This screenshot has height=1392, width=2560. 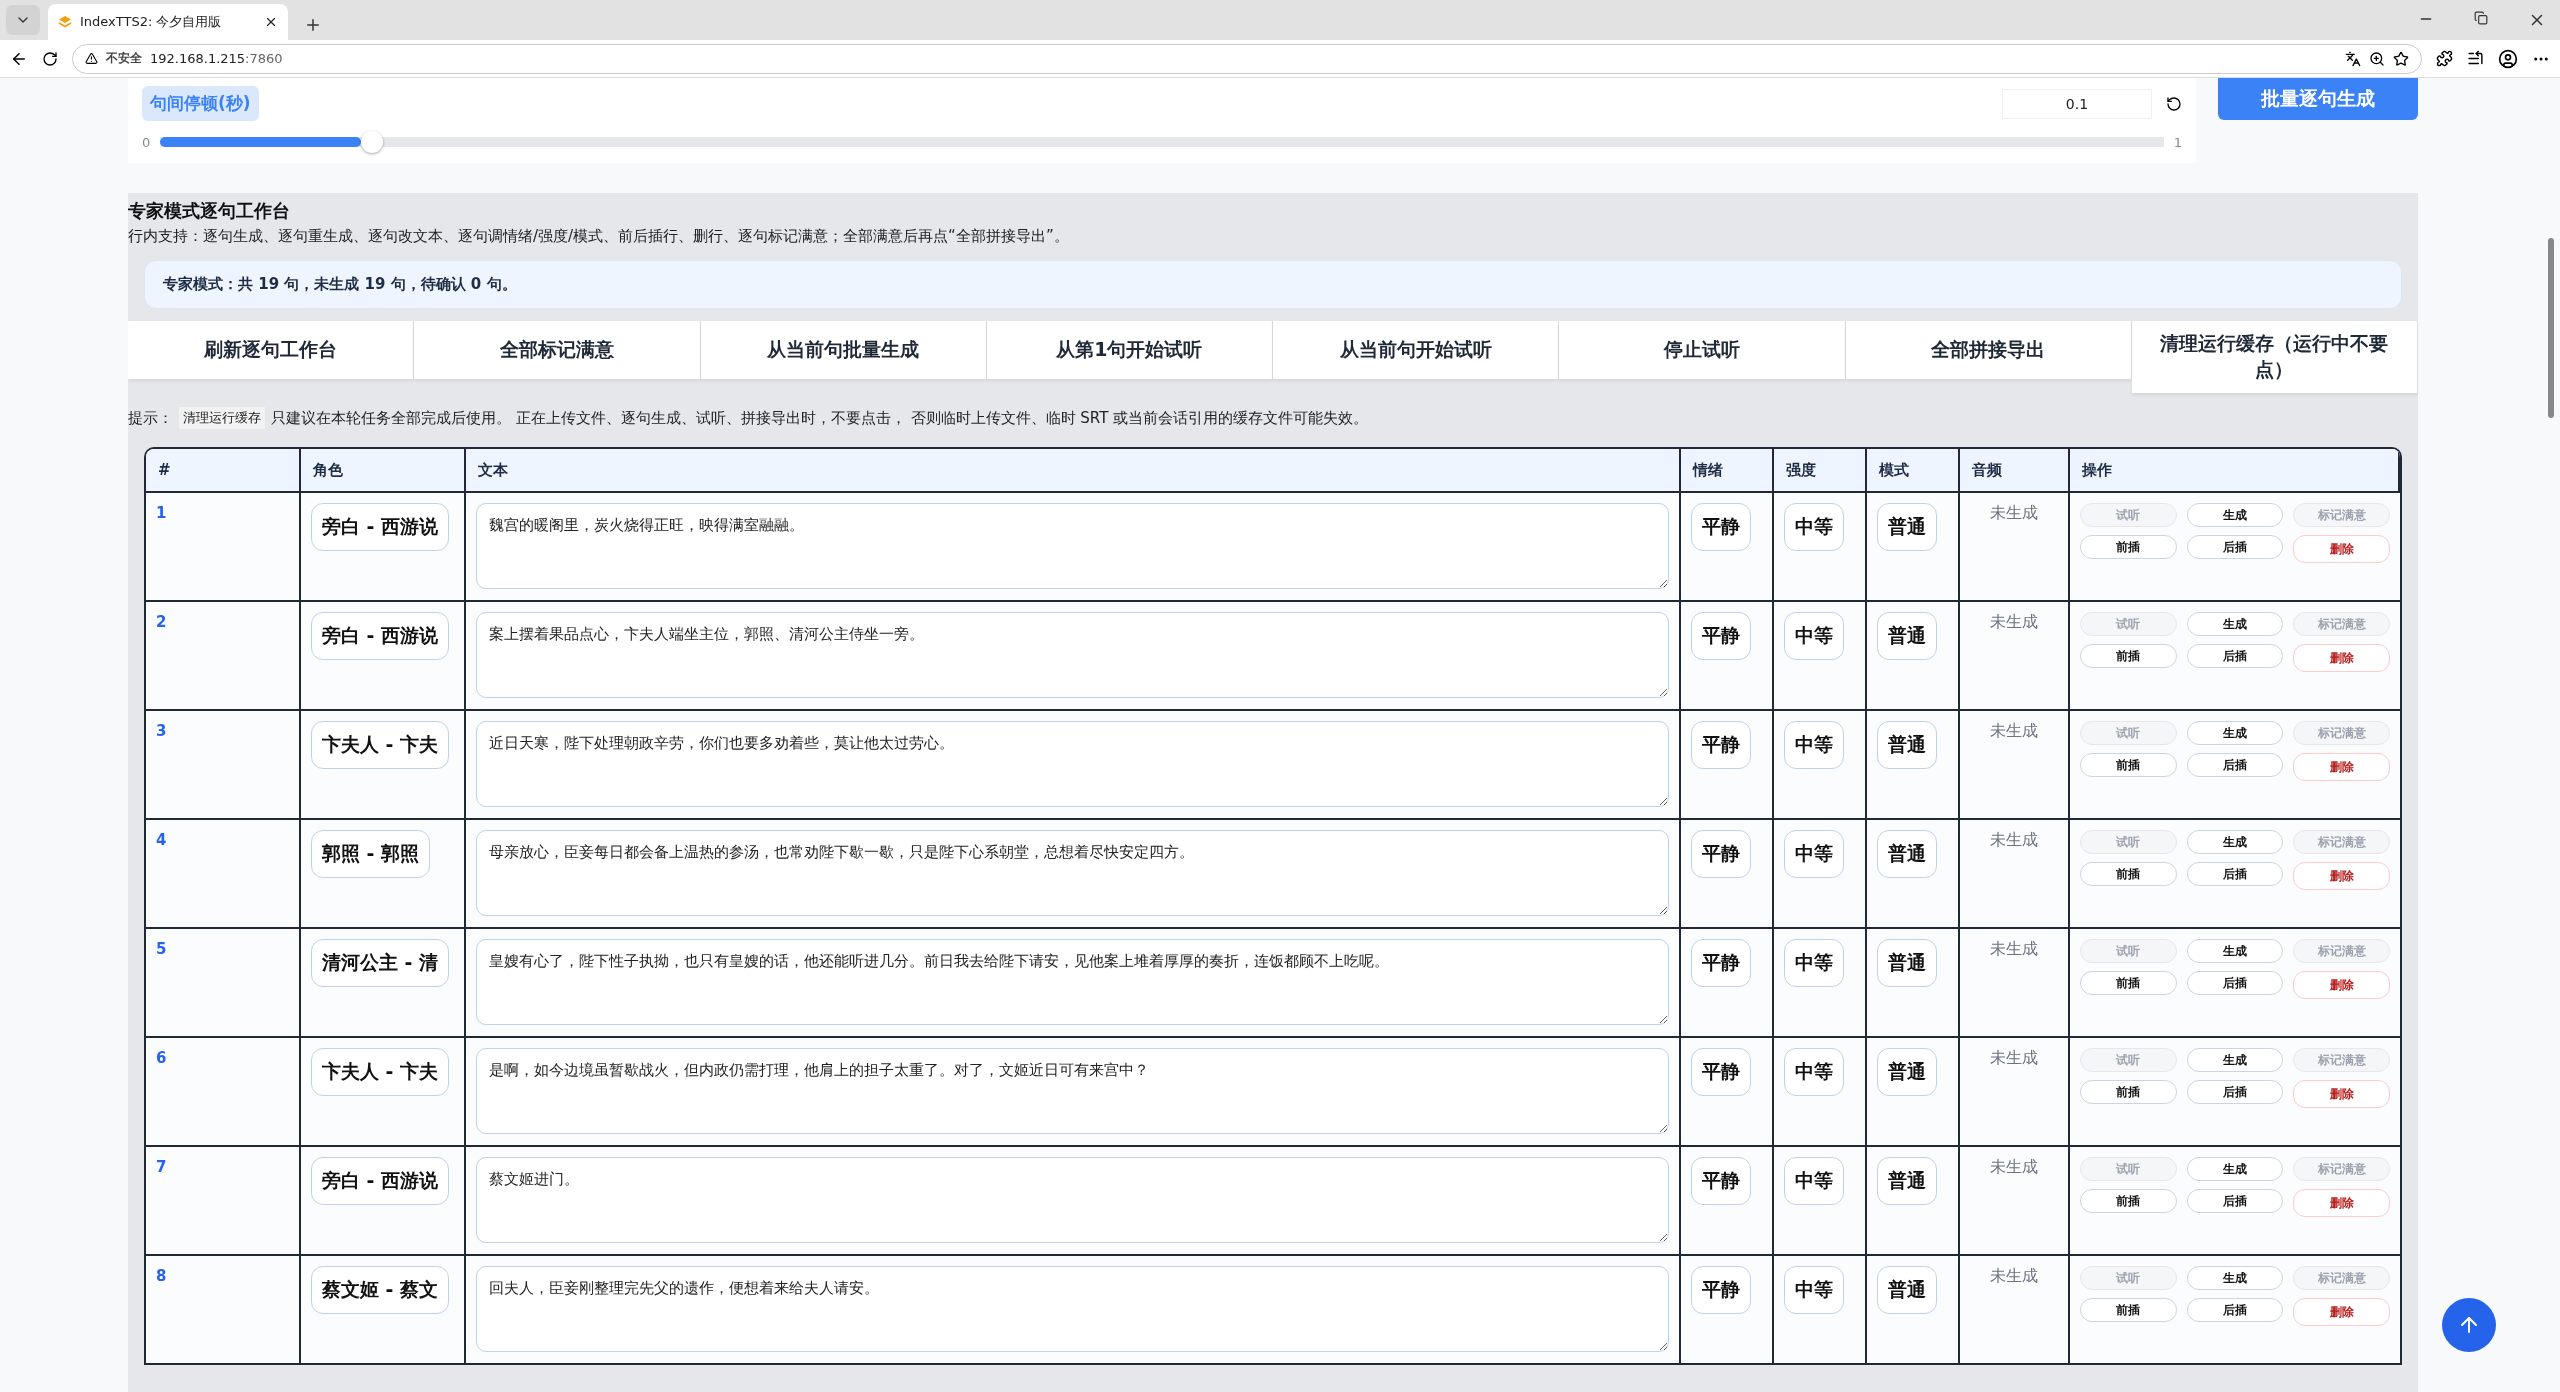 I want to click on new-tab-icon, so click(x=313, y=25).